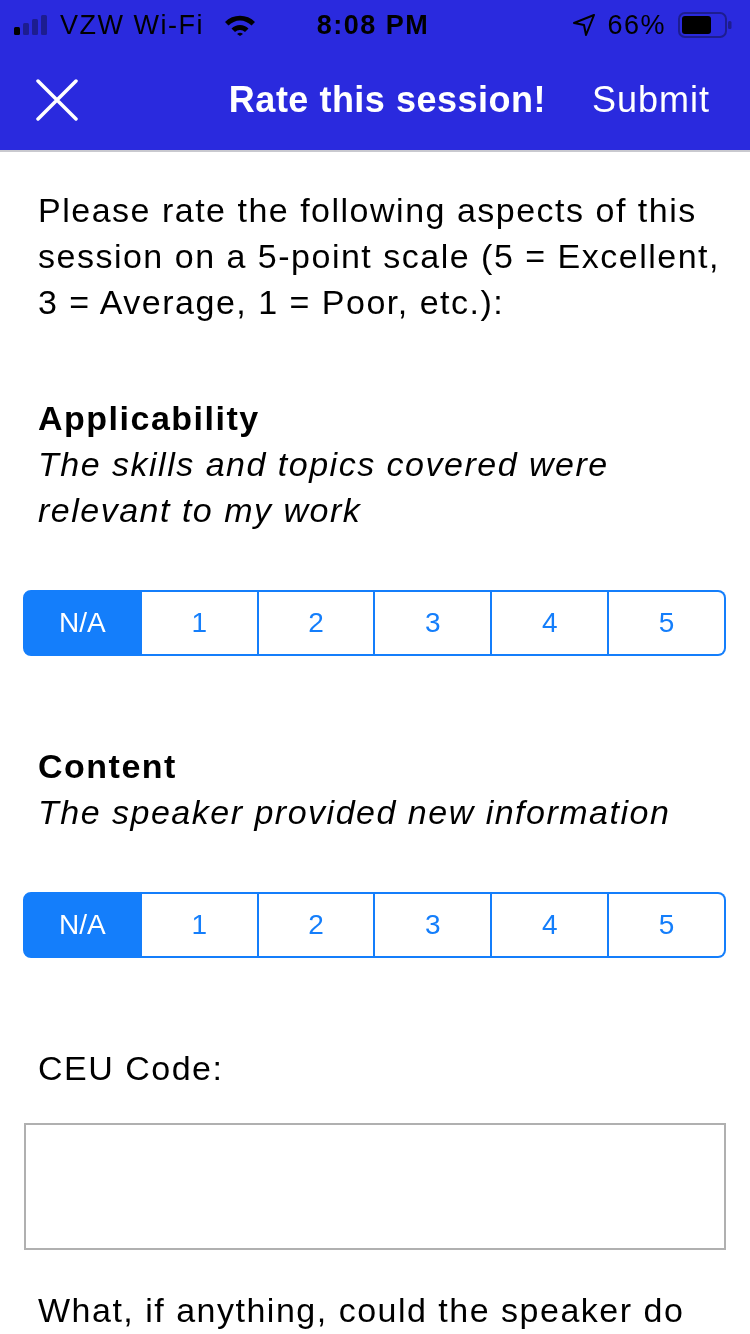  Describe the element at coordinates (650, 100) in the screenshot. I see `submit-button: Submit` at that location.